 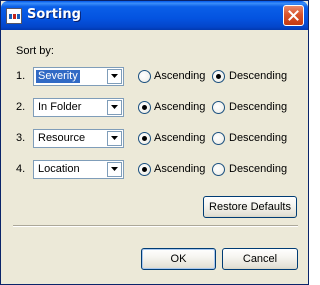 I want to click on app-icon, so click(x=14, y=16).